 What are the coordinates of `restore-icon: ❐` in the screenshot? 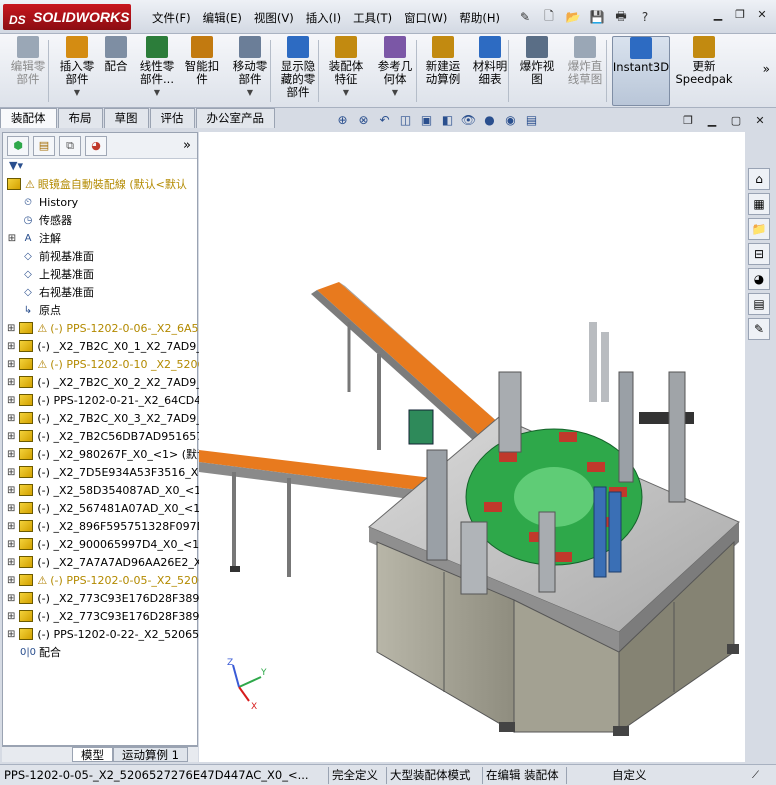 It's located at (740, 15).